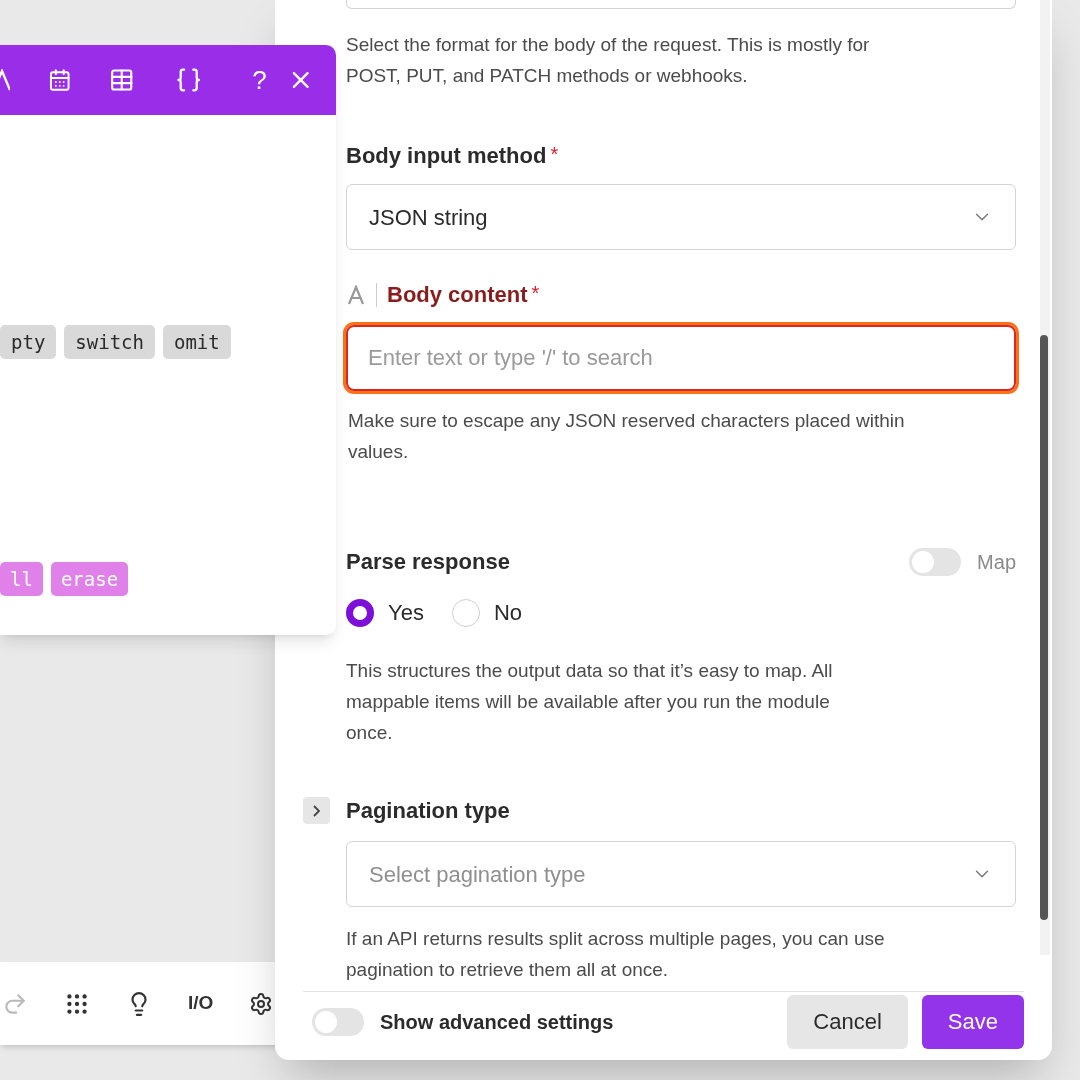  Describe the element at coordinates (446, 156) in the screenshot. I see `field-label: Body input method` at that location.